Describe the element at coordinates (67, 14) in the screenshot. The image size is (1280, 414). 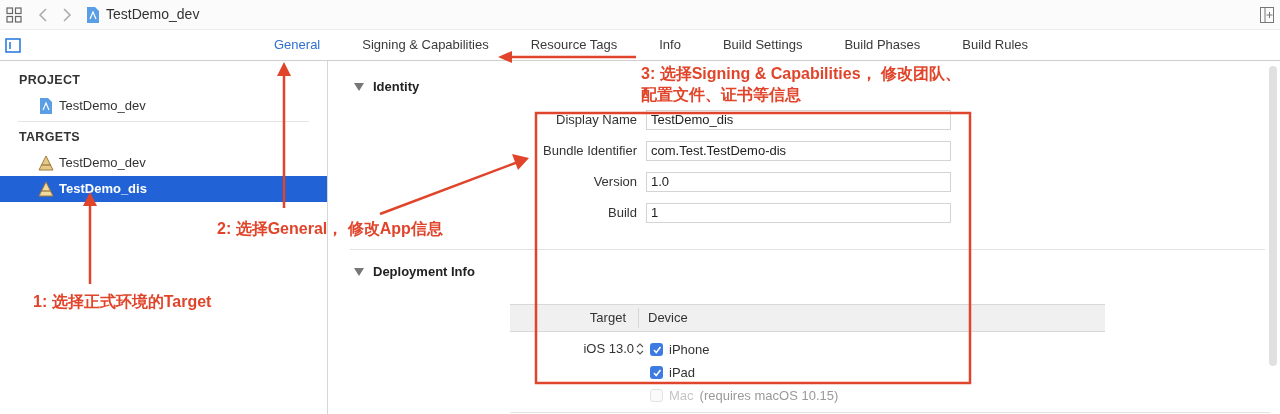
I see `forward-icon` at that location.